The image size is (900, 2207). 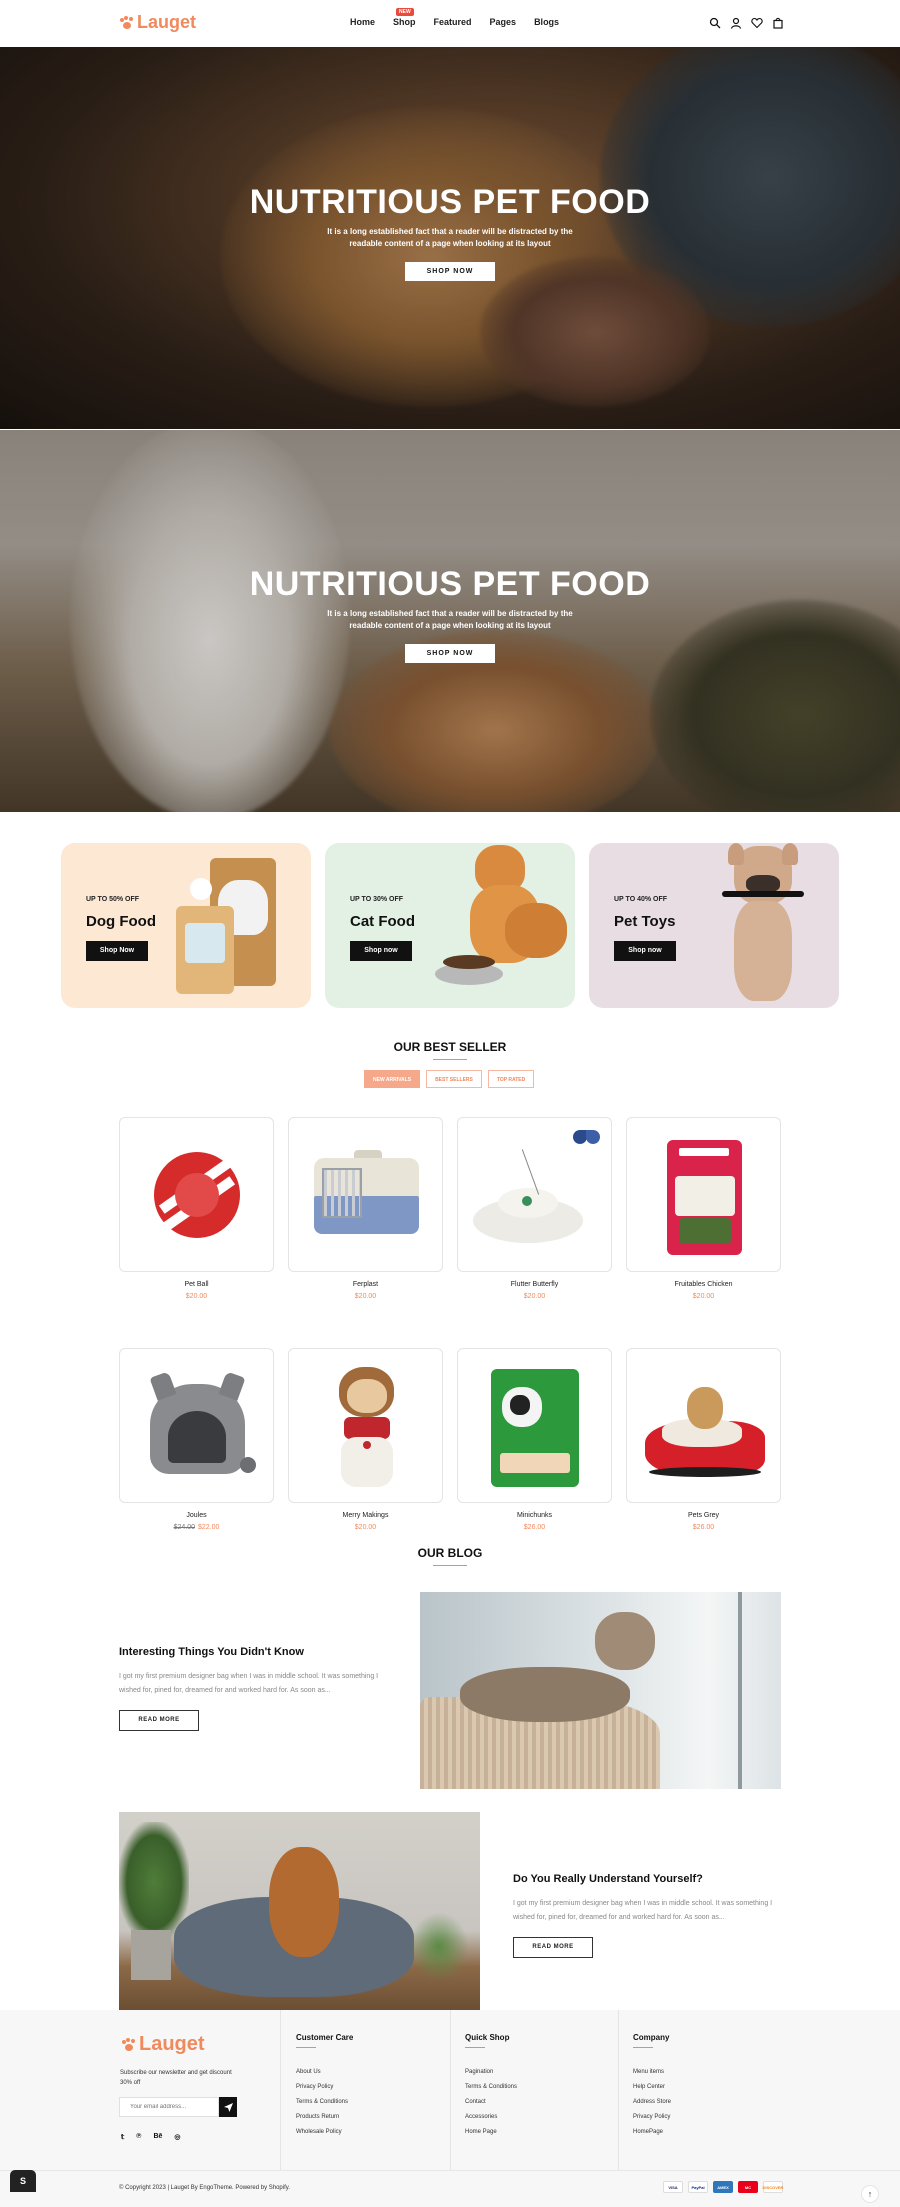 What do you see at coordinates (715, 23) in the screenshot?
I see `search-icon` at bounding box center [715, 23].